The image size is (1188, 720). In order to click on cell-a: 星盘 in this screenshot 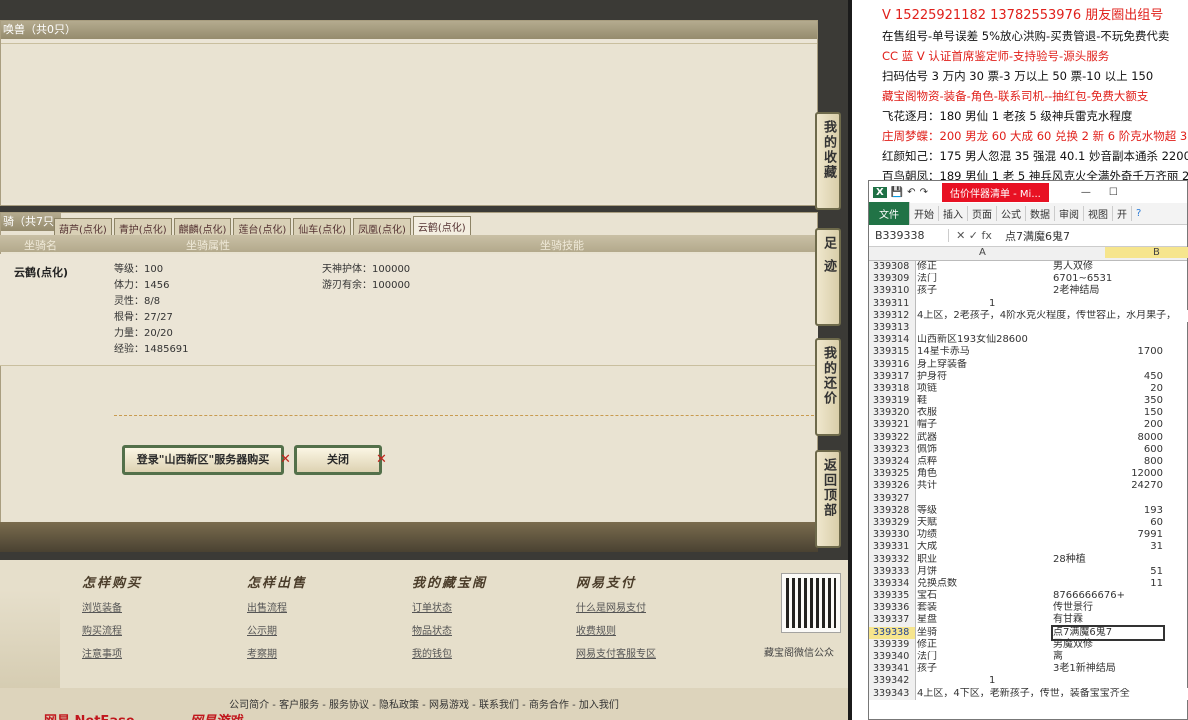, I will do `click(984, 620)`.